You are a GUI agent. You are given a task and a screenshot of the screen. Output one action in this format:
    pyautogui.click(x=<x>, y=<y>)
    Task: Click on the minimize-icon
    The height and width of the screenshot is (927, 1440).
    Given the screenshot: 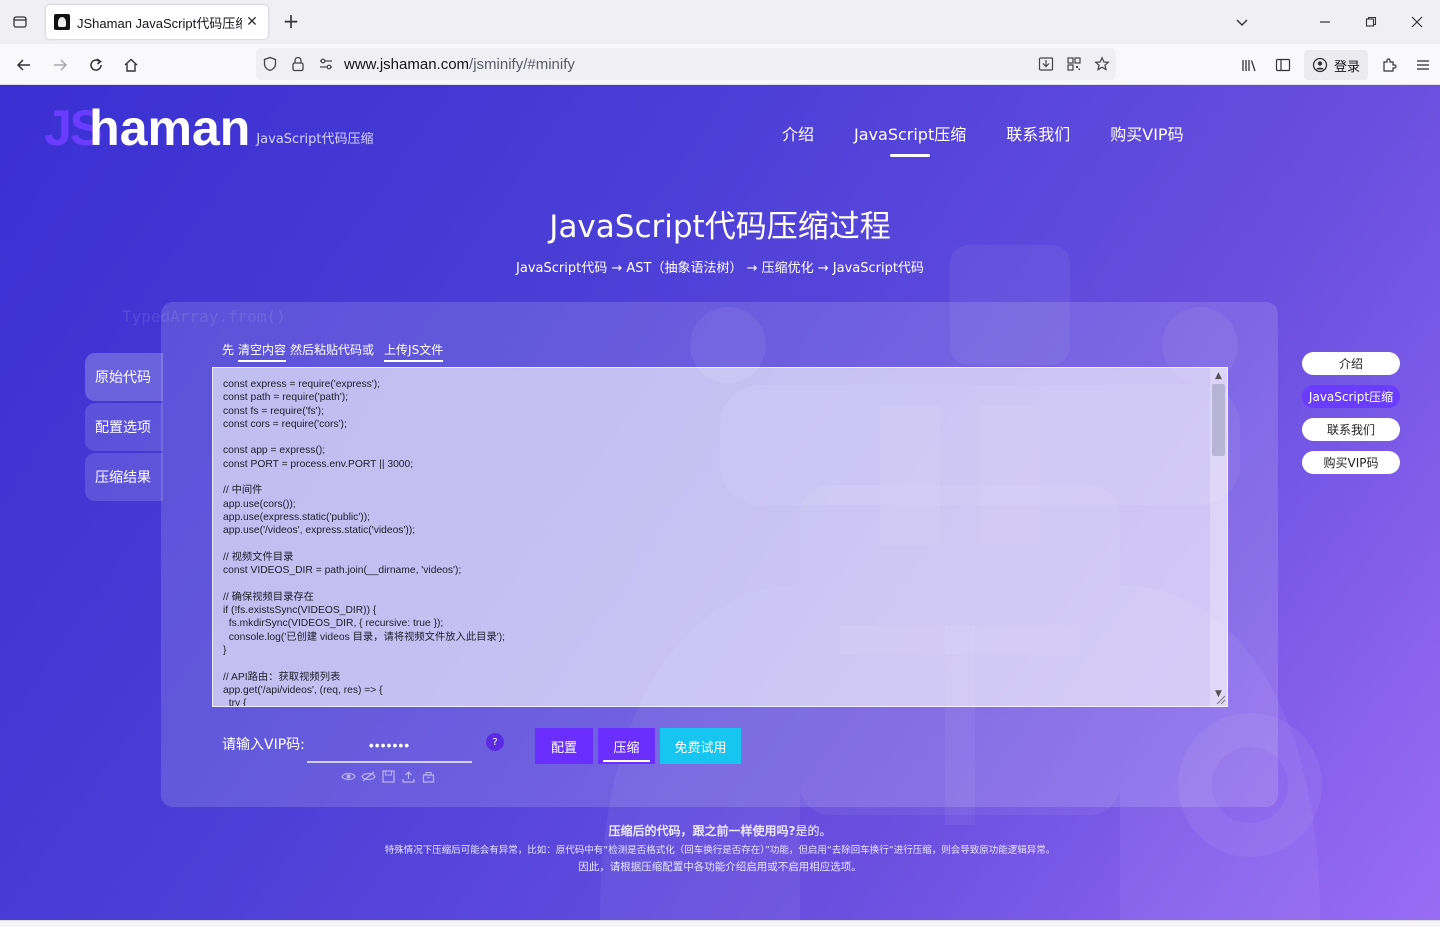 What is the action you would take?
    pyautogui.click(x=1325, y=22)
    